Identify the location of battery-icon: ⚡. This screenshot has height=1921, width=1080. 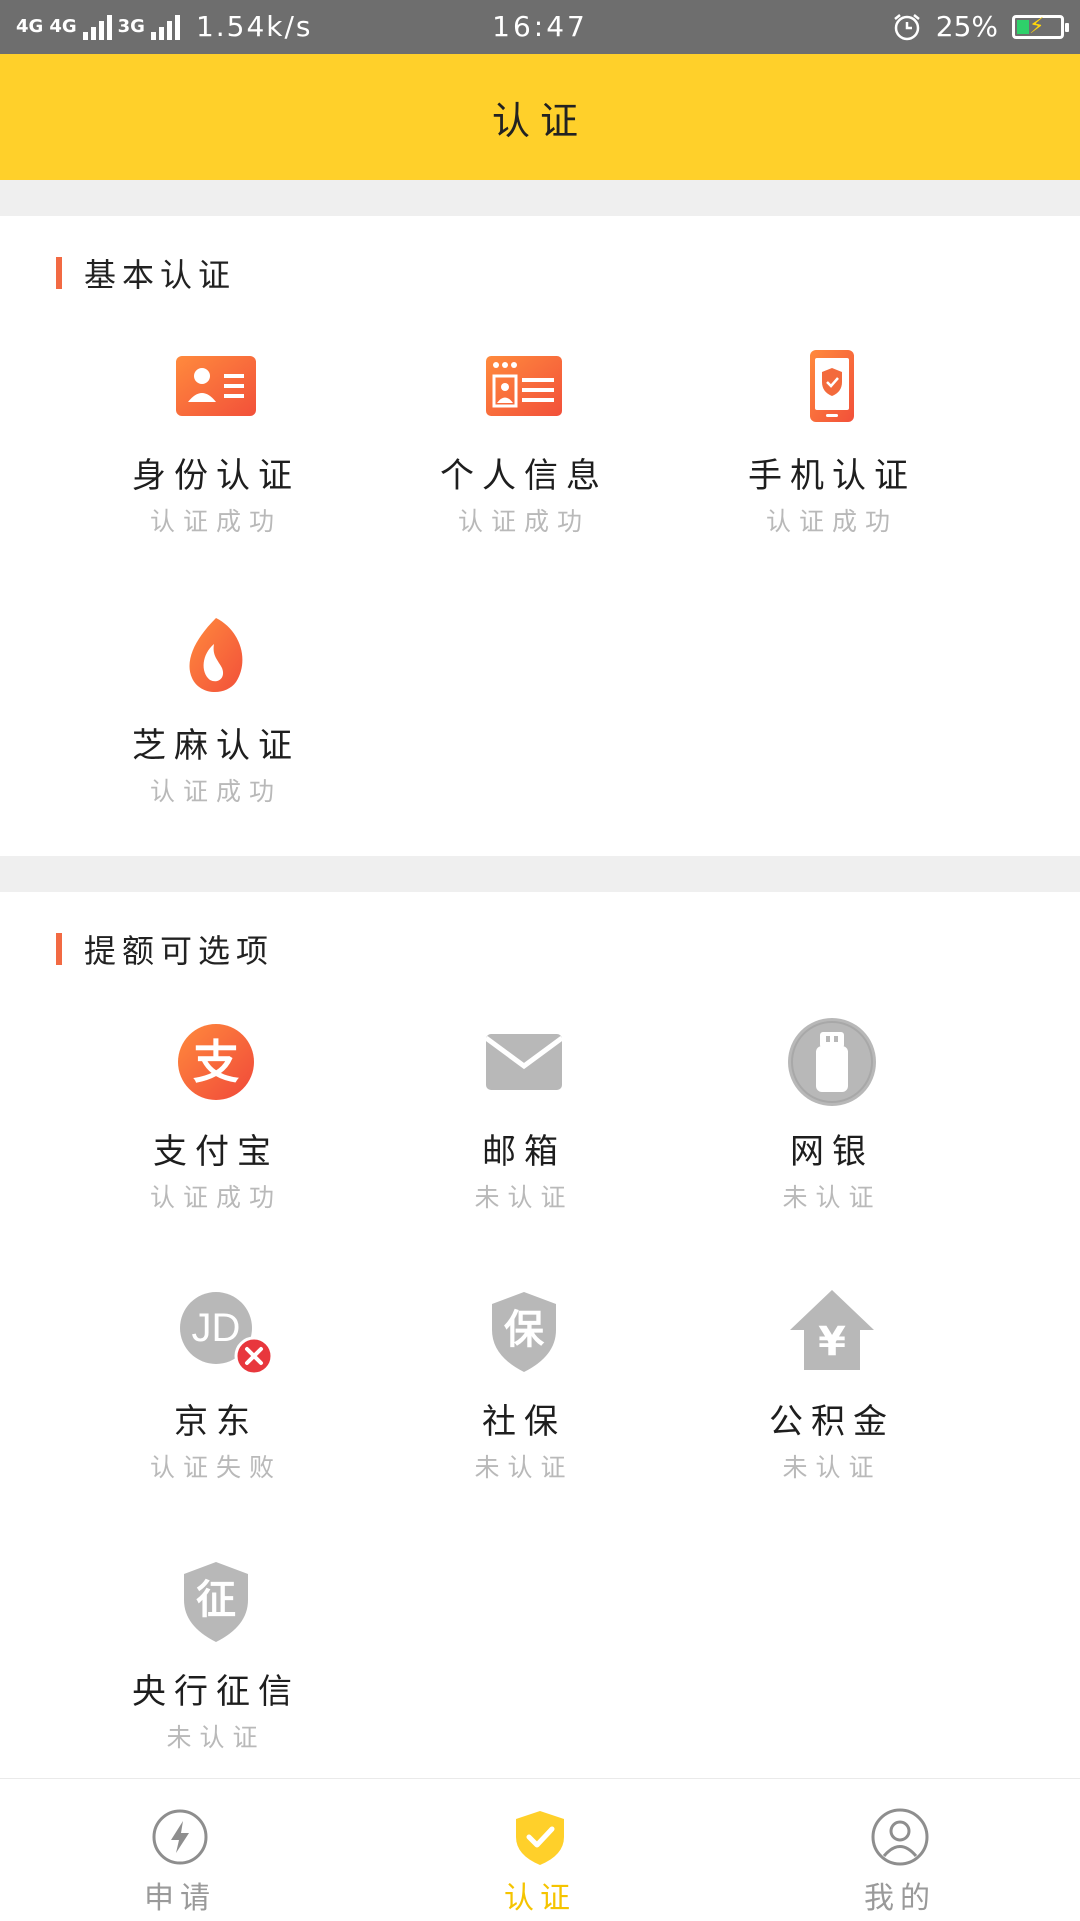
(1040, 26).